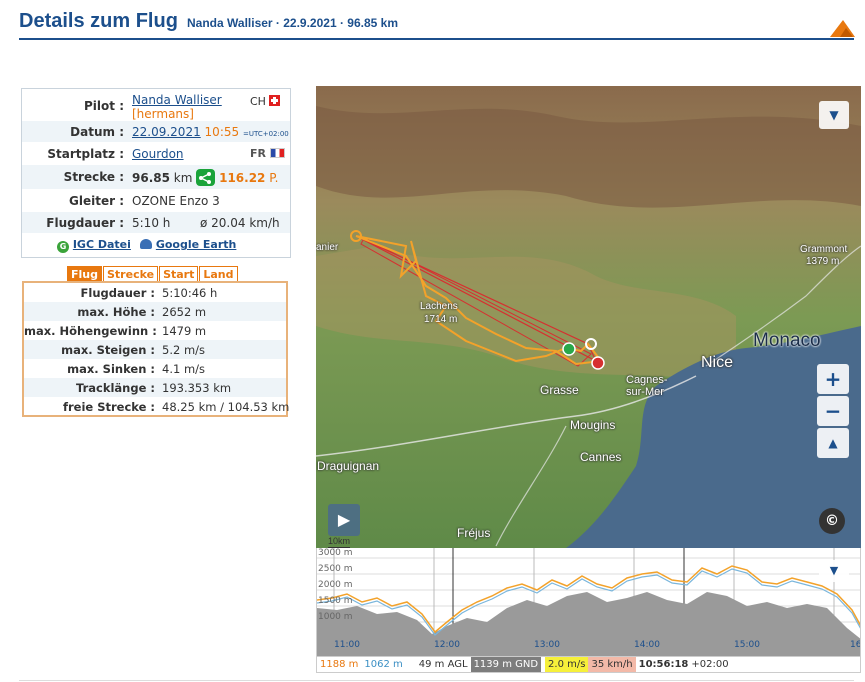 Image resolution: width=865 pixels, height=682 pixels. What do you see at coordinates (833, 443) in the screenshot?
I see `north-button: ▲` at bounding box center [833, 443].